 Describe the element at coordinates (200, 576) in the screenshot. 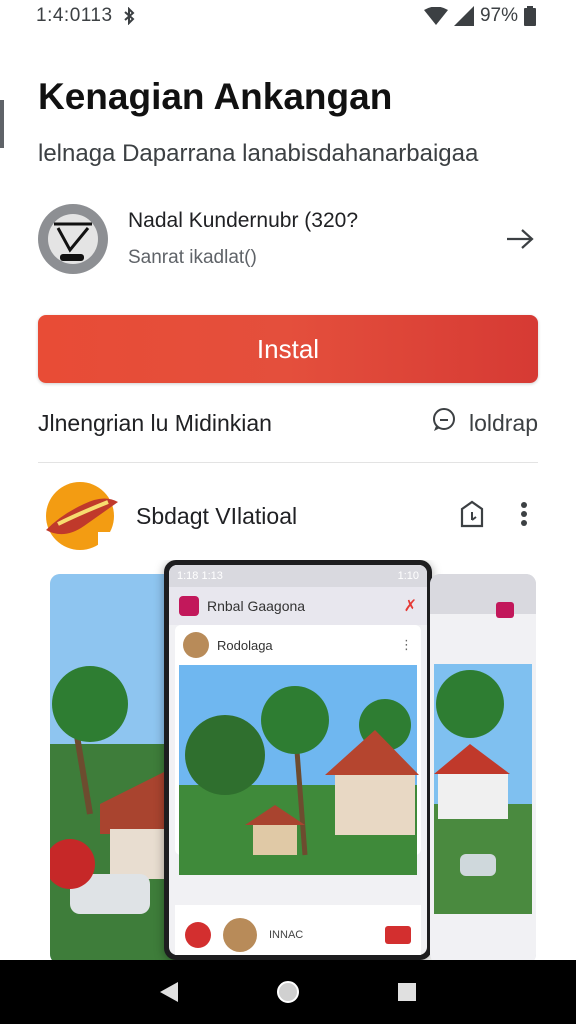

I see `preview-status-time: 1:18 1:13` at that location.